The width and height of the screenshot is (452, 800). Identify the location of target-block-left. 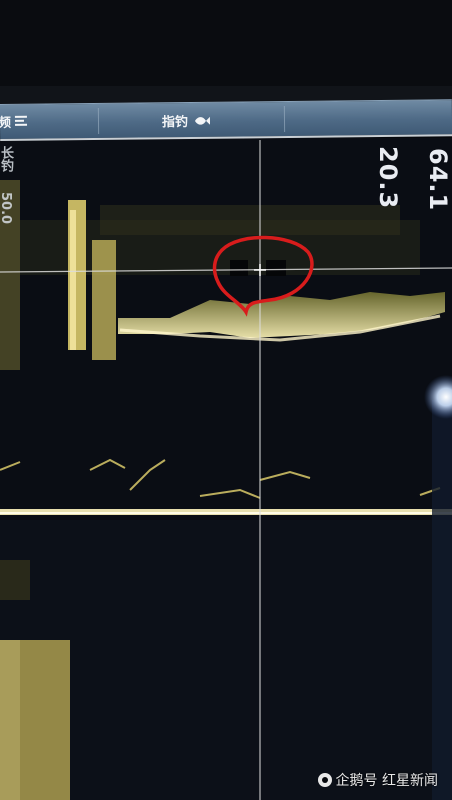
(239, 268).